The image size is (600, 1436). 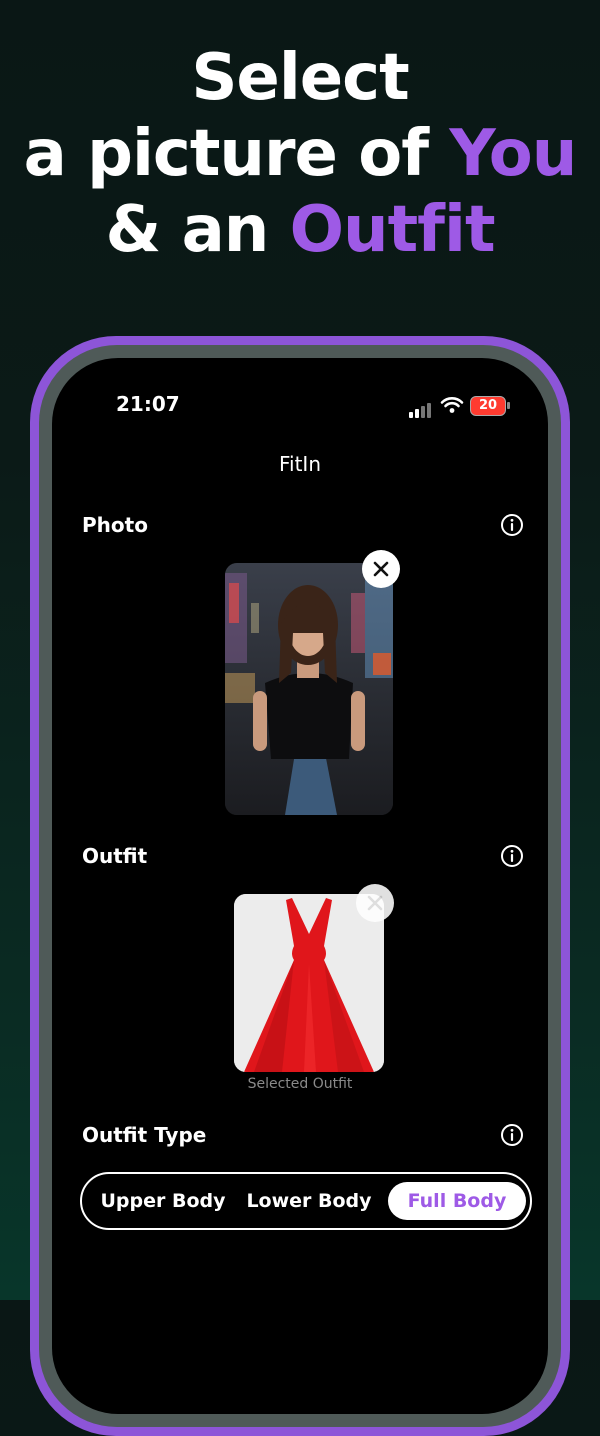 What do you see at coordinates (148, 404) in the screenshot?
I see `status-time: 21:07` at bounding box center [148, 404].